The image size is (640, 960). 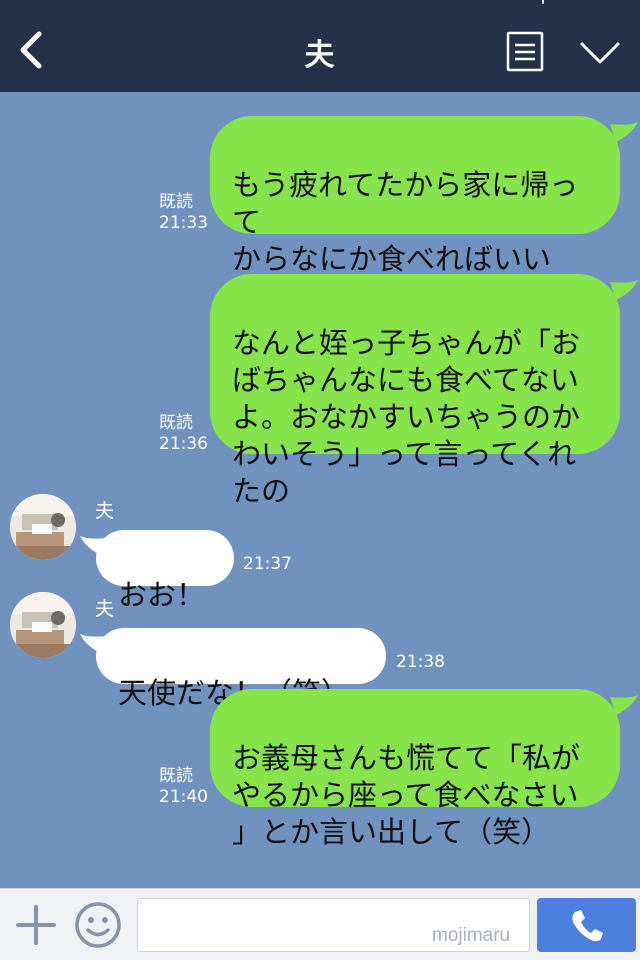 What do you see at coordinates (543, 2) in the screenshot?
I see `status-indicator` at bounding box center [543, 2].